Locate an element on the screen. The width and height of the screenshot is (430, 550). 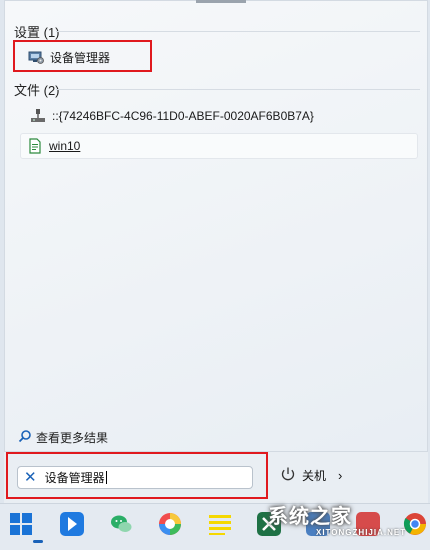
settings-section-header: 设置 (1) is located at coordinates (37, 32).